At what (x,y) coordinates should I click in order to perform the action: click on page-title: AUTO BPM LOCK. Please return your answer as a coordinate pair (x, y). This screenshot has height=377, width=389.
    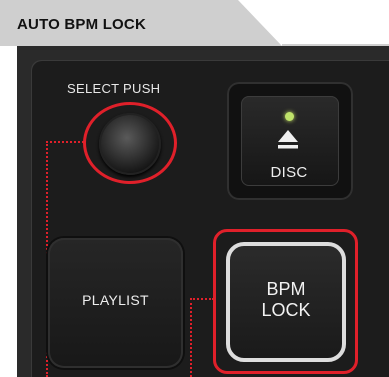
    Looking at the image, I should click on (81, 24).